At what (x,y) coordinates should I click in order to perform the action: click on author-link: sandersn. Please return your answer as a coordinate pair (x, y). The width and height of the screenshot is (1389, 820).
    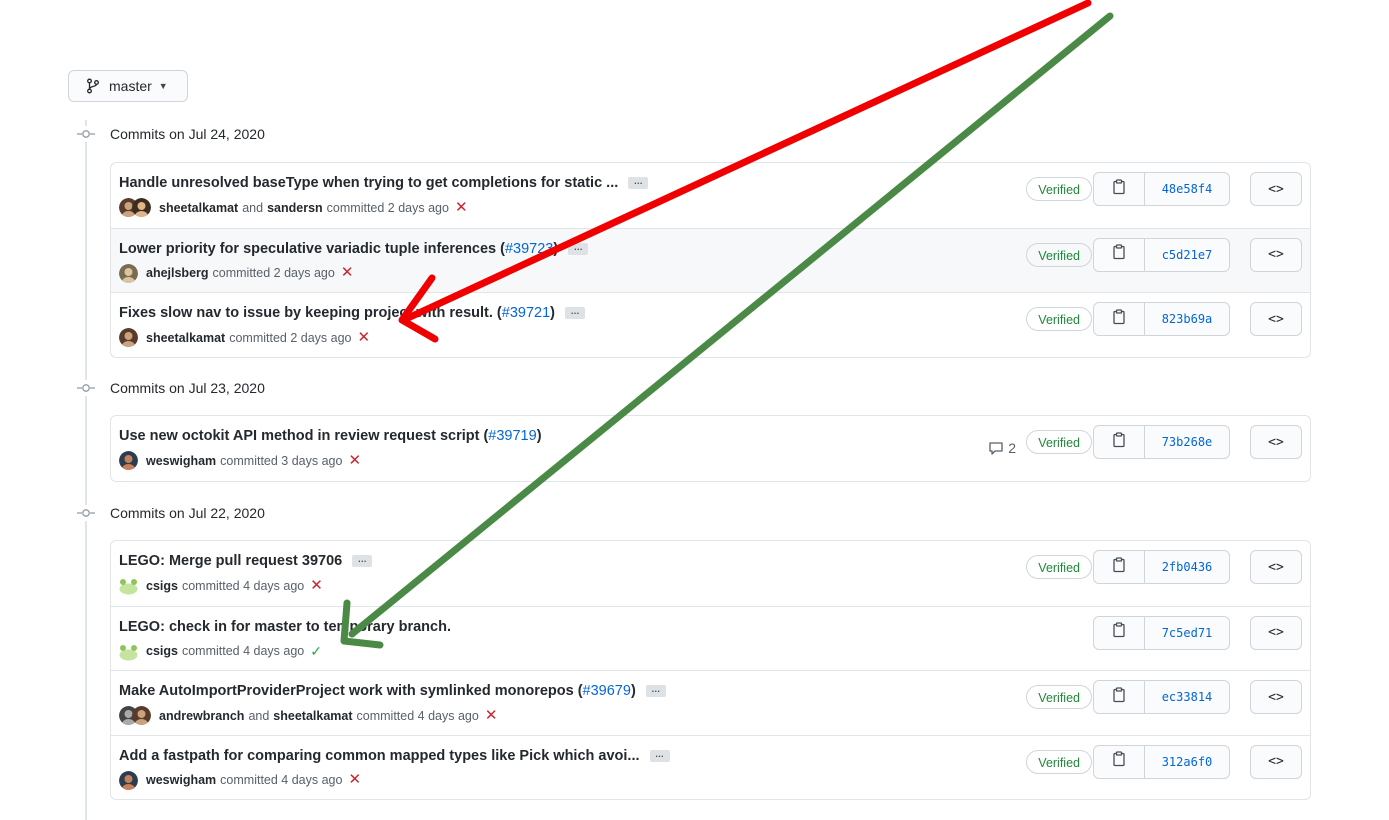
    Looking at the image, I should click on (295, 208).